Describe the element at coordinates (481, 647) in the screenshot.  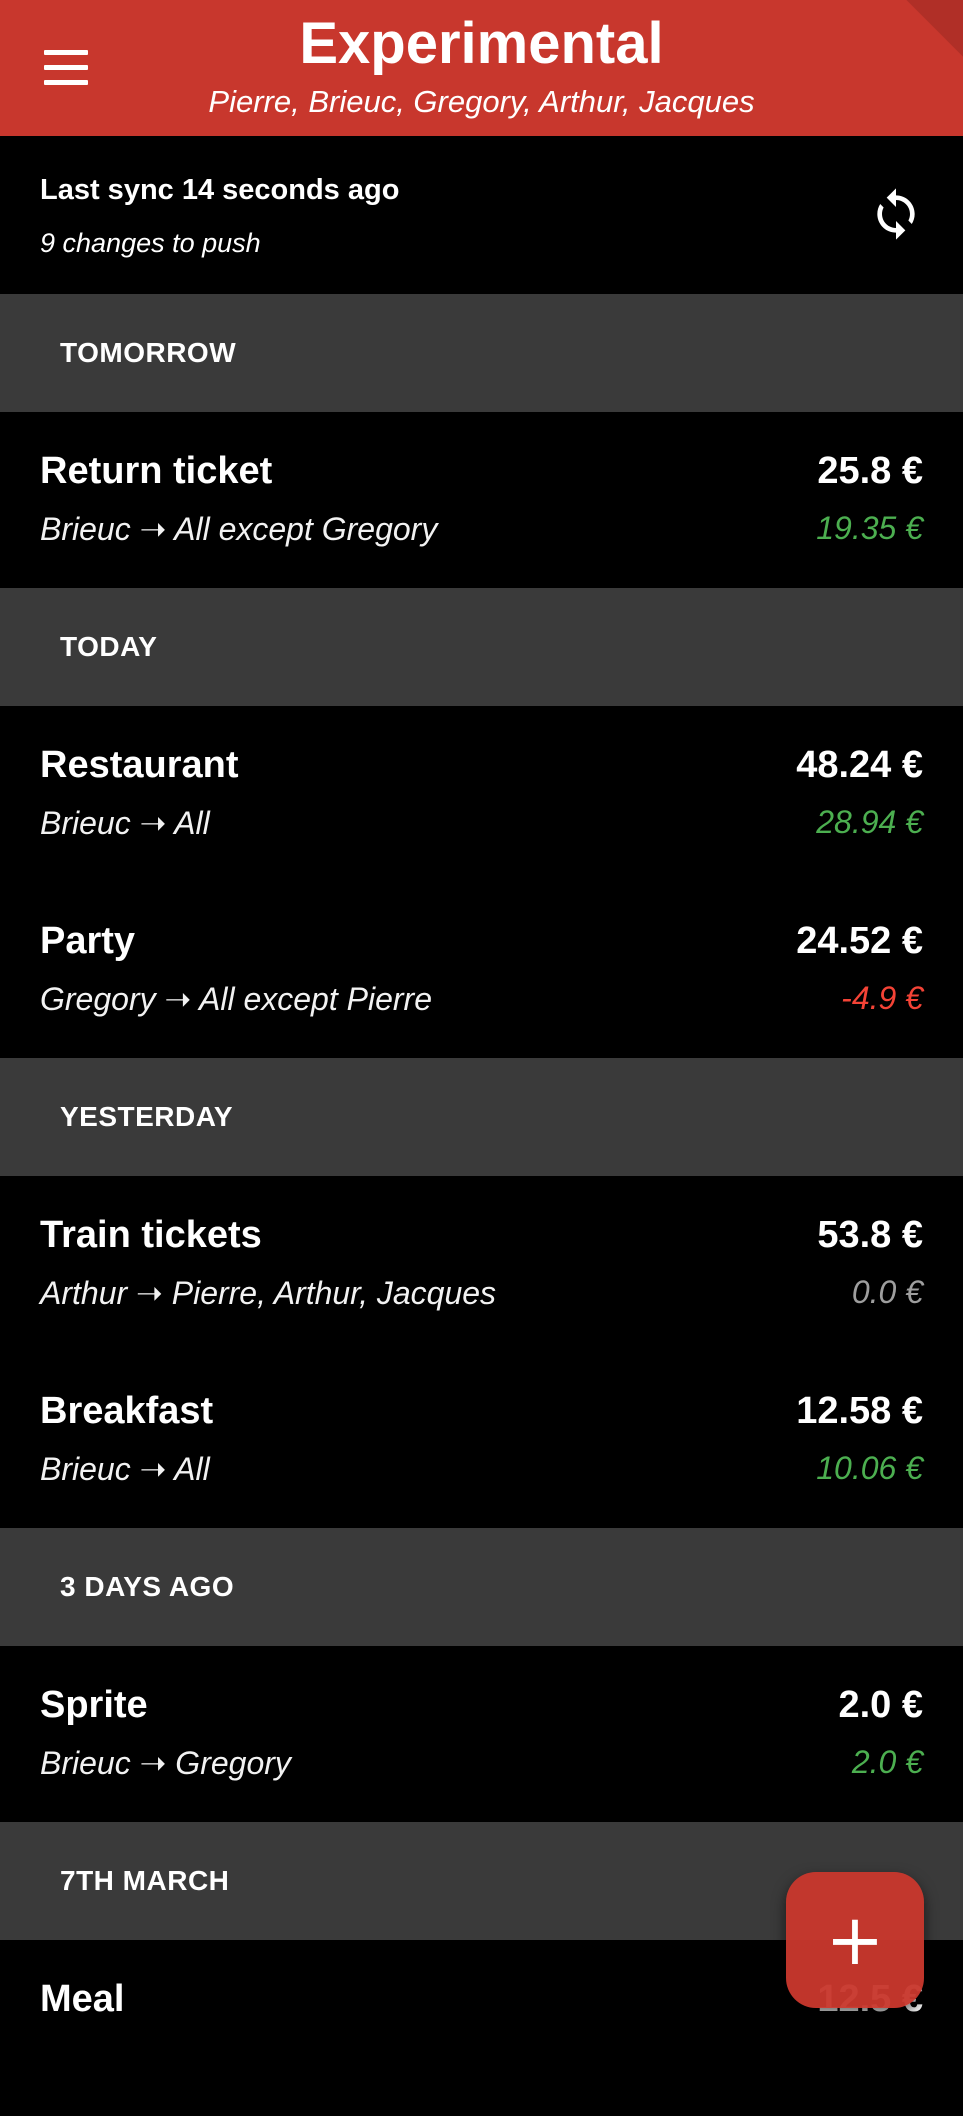
I see `section-header: TODAY` at that location.